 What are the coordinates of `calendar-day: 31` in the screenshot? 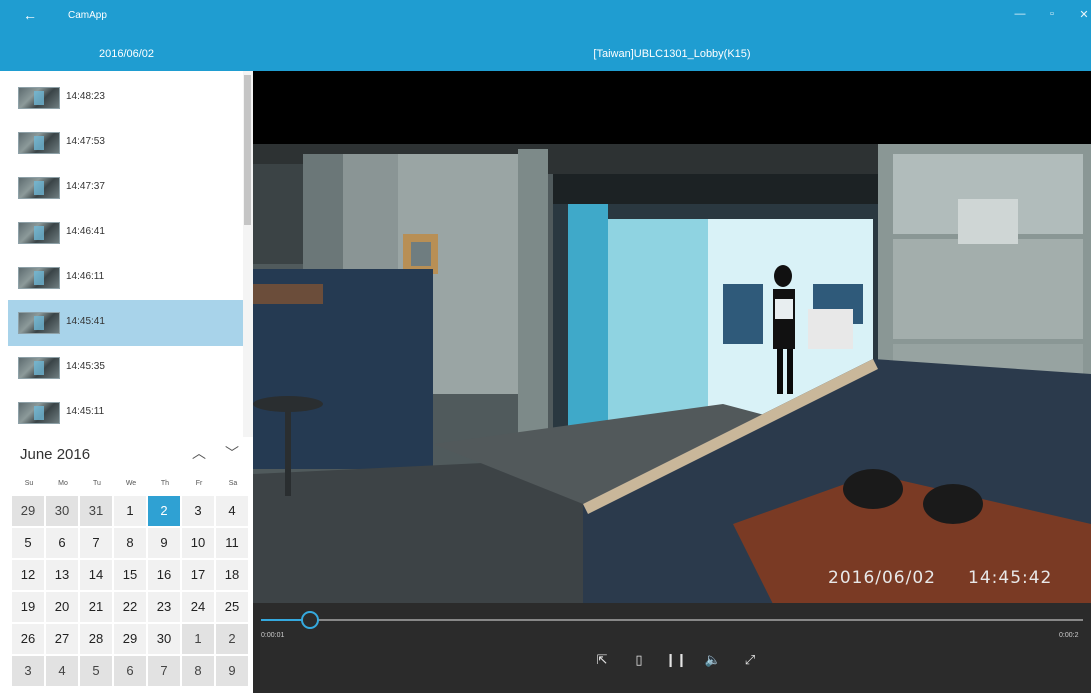 It's located at (96, 511).